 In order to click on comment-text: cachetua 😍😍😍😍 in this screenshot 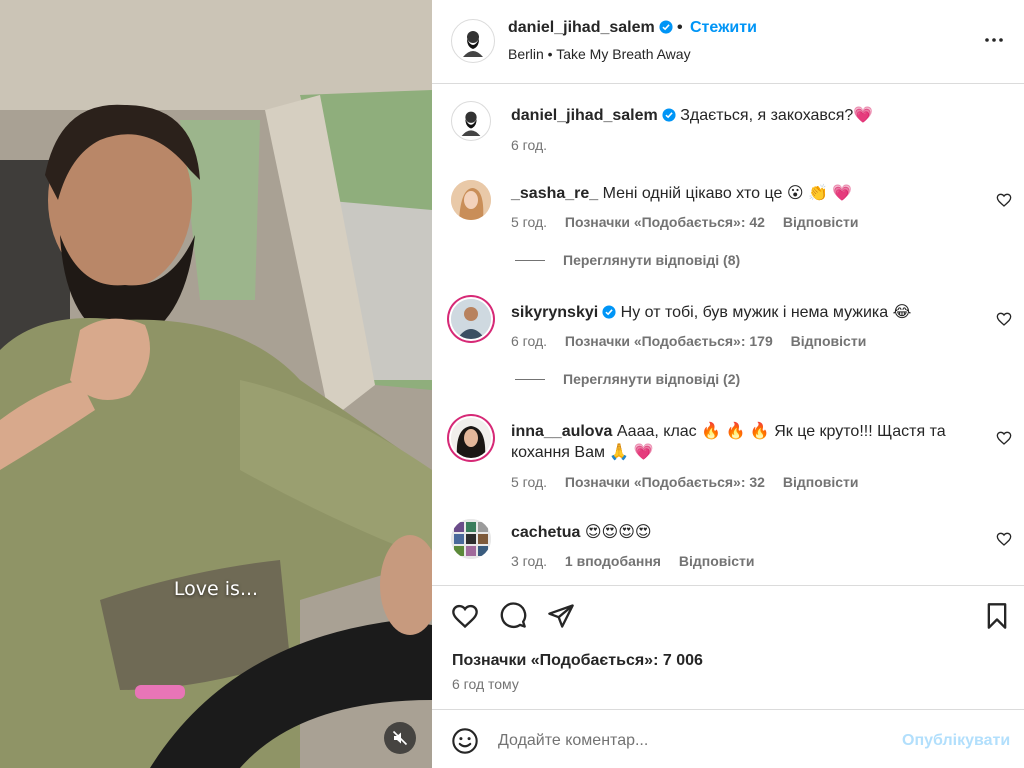, I will do `click(739, 532)`.